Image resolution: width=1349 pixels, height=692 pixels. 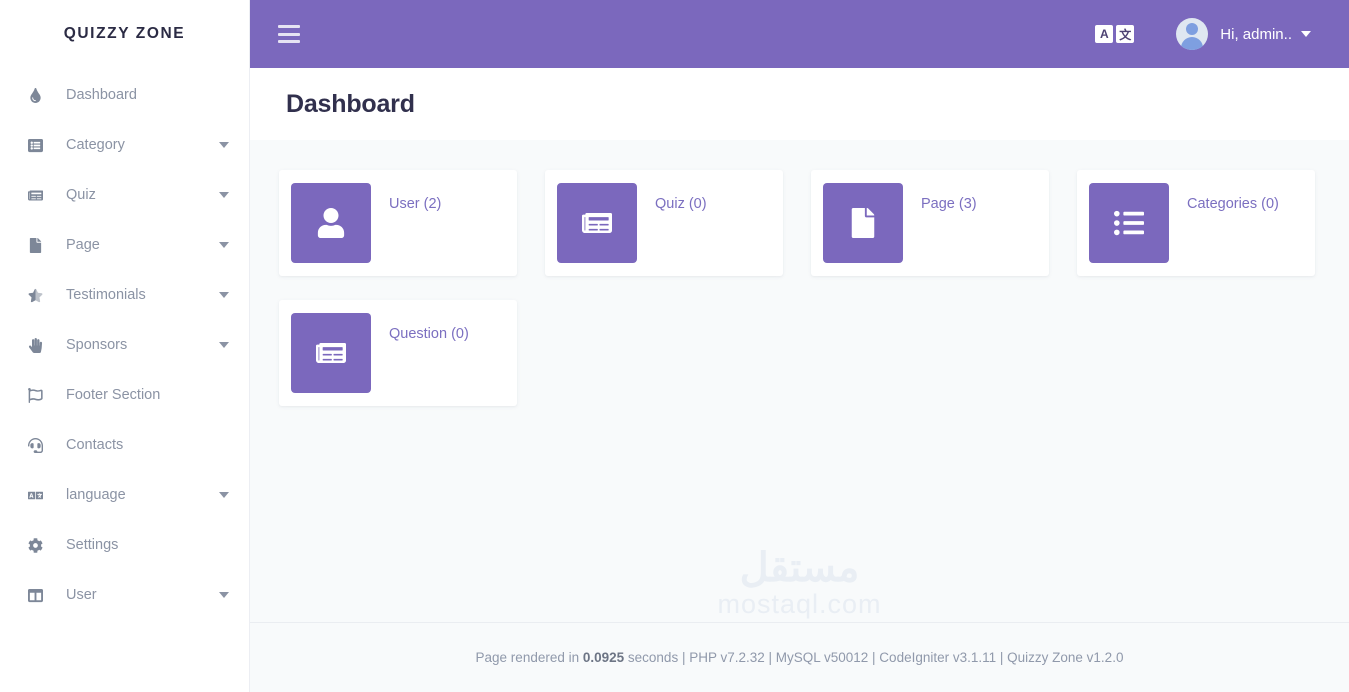 What do you see at coordinates (1104, 34) in the screenshot?
I see `translate-latin-glyph: A` at bounding box center [1104, 34].